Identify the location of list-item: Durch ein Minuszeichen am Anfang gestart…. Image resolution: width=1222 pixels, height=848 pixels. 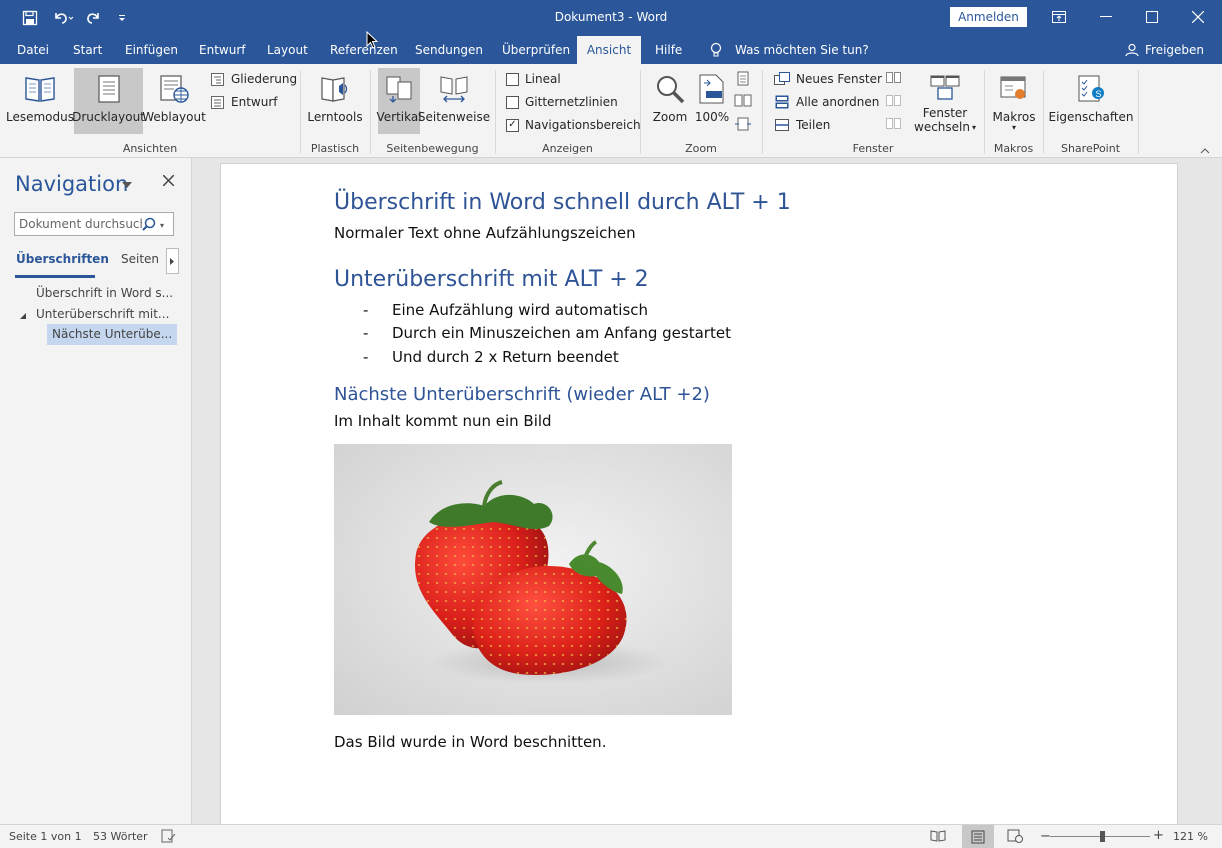
(561, 333).